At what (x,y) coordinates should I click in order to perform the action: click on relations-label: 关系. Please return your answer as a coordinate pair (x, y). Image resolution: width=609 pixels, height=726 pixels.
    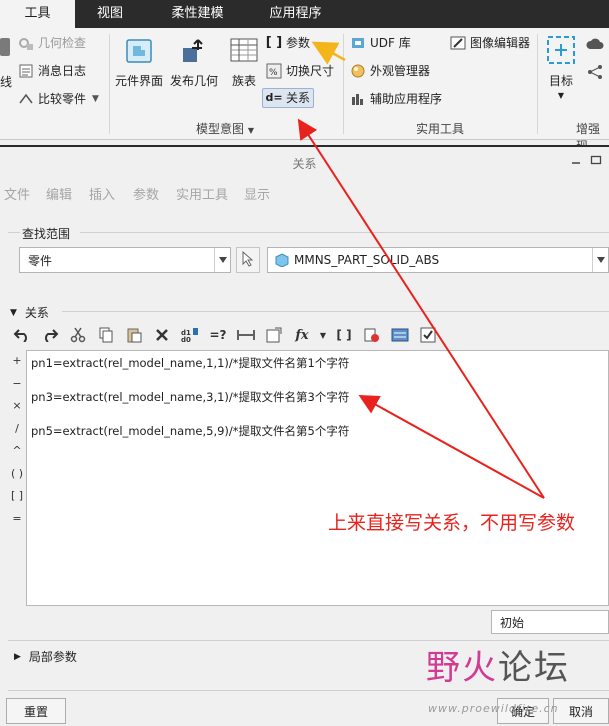
    Looking at the image, I should click on (298, 98).